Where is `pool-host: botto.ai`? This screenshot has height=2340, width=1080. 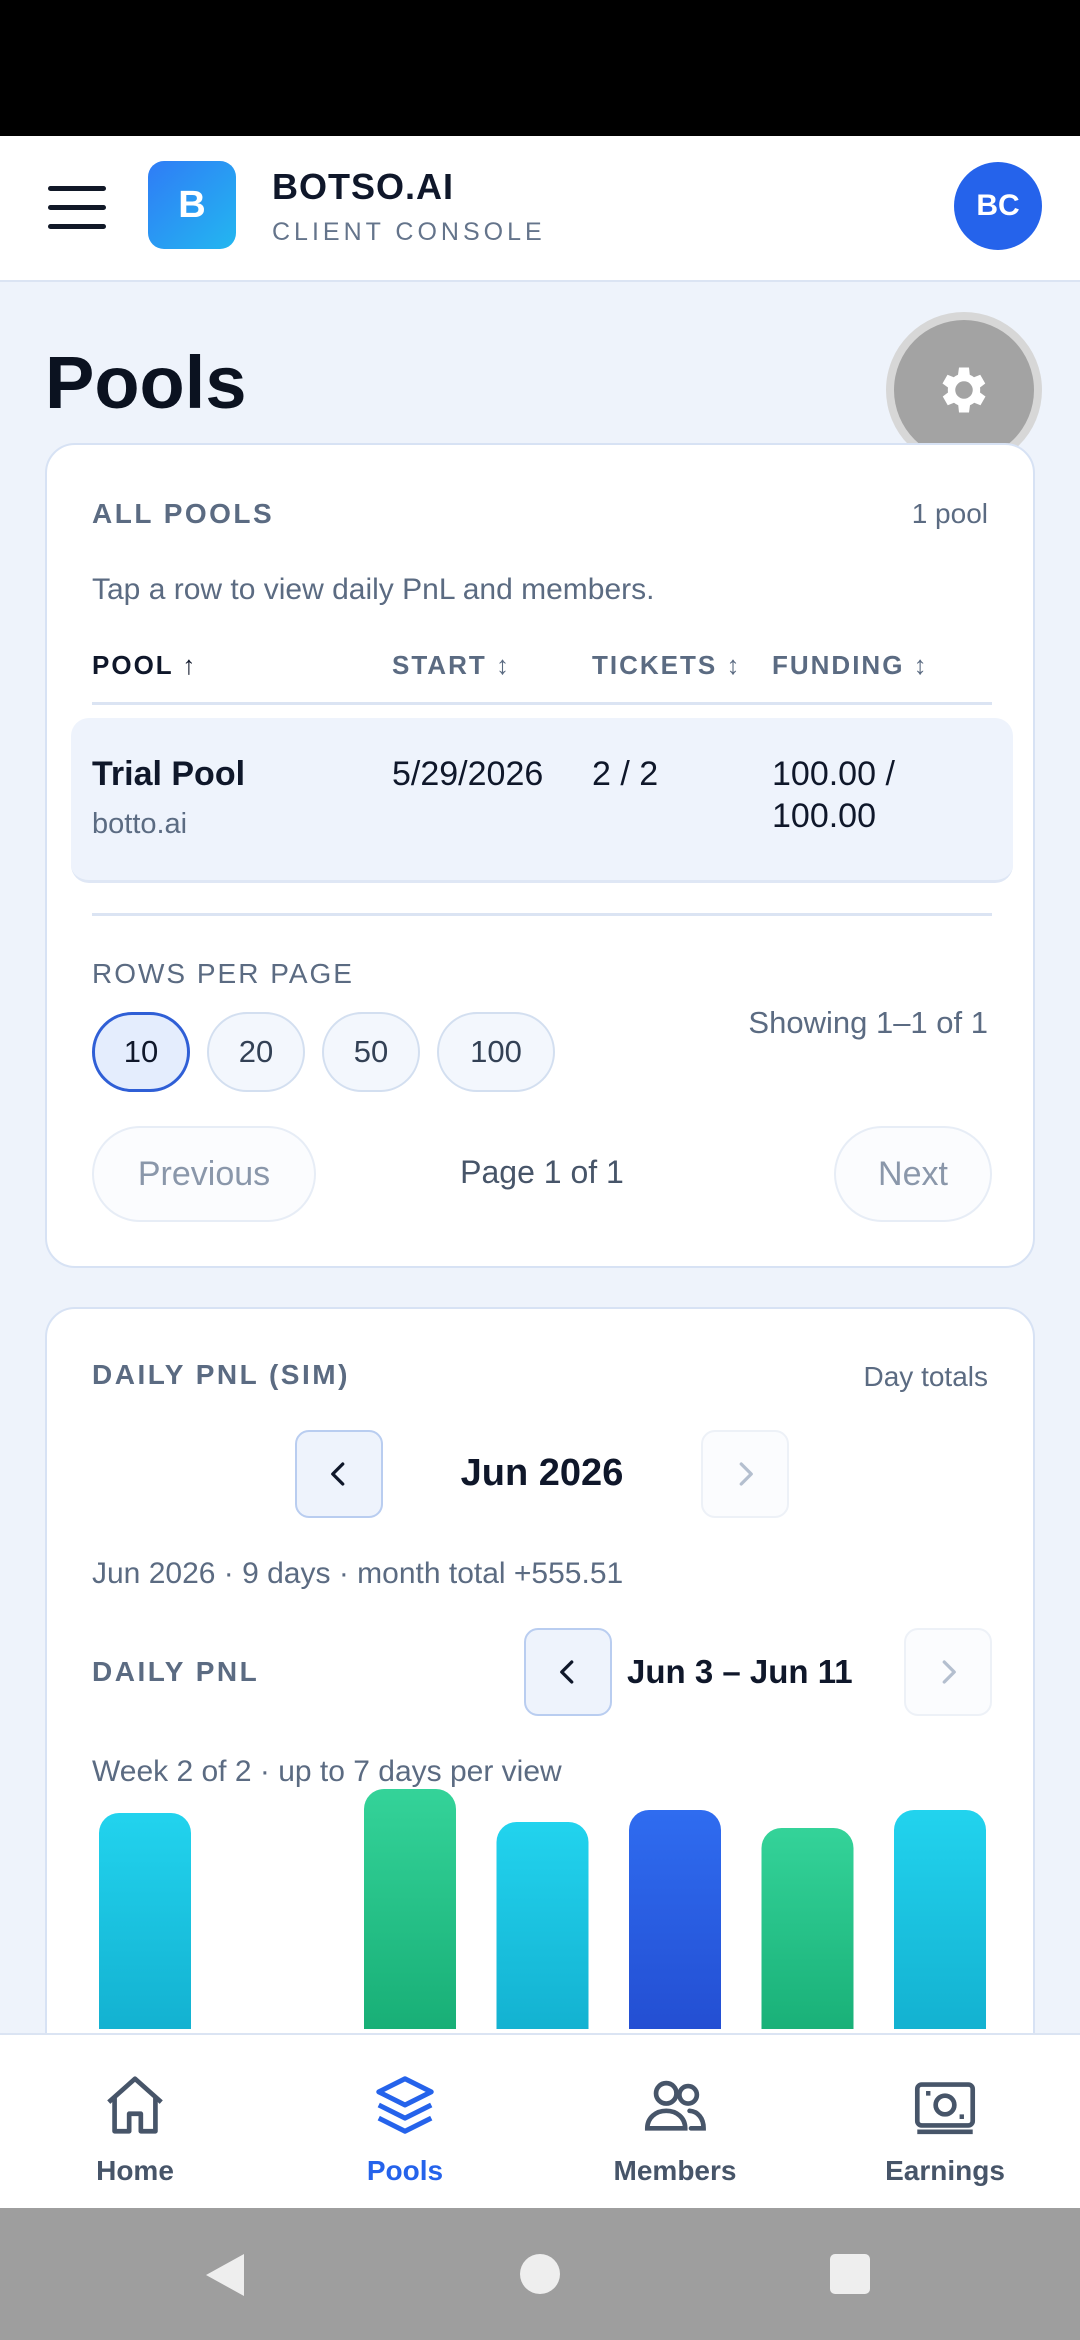 pool-host: botto.ai is located at coordinates (140, 824).